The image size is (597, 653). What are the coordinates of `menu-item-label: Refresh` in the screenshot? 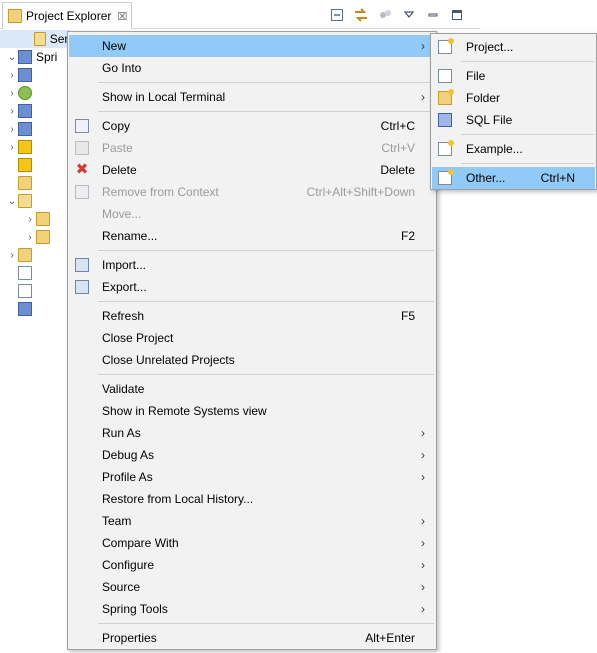 It's located at (123, 316).